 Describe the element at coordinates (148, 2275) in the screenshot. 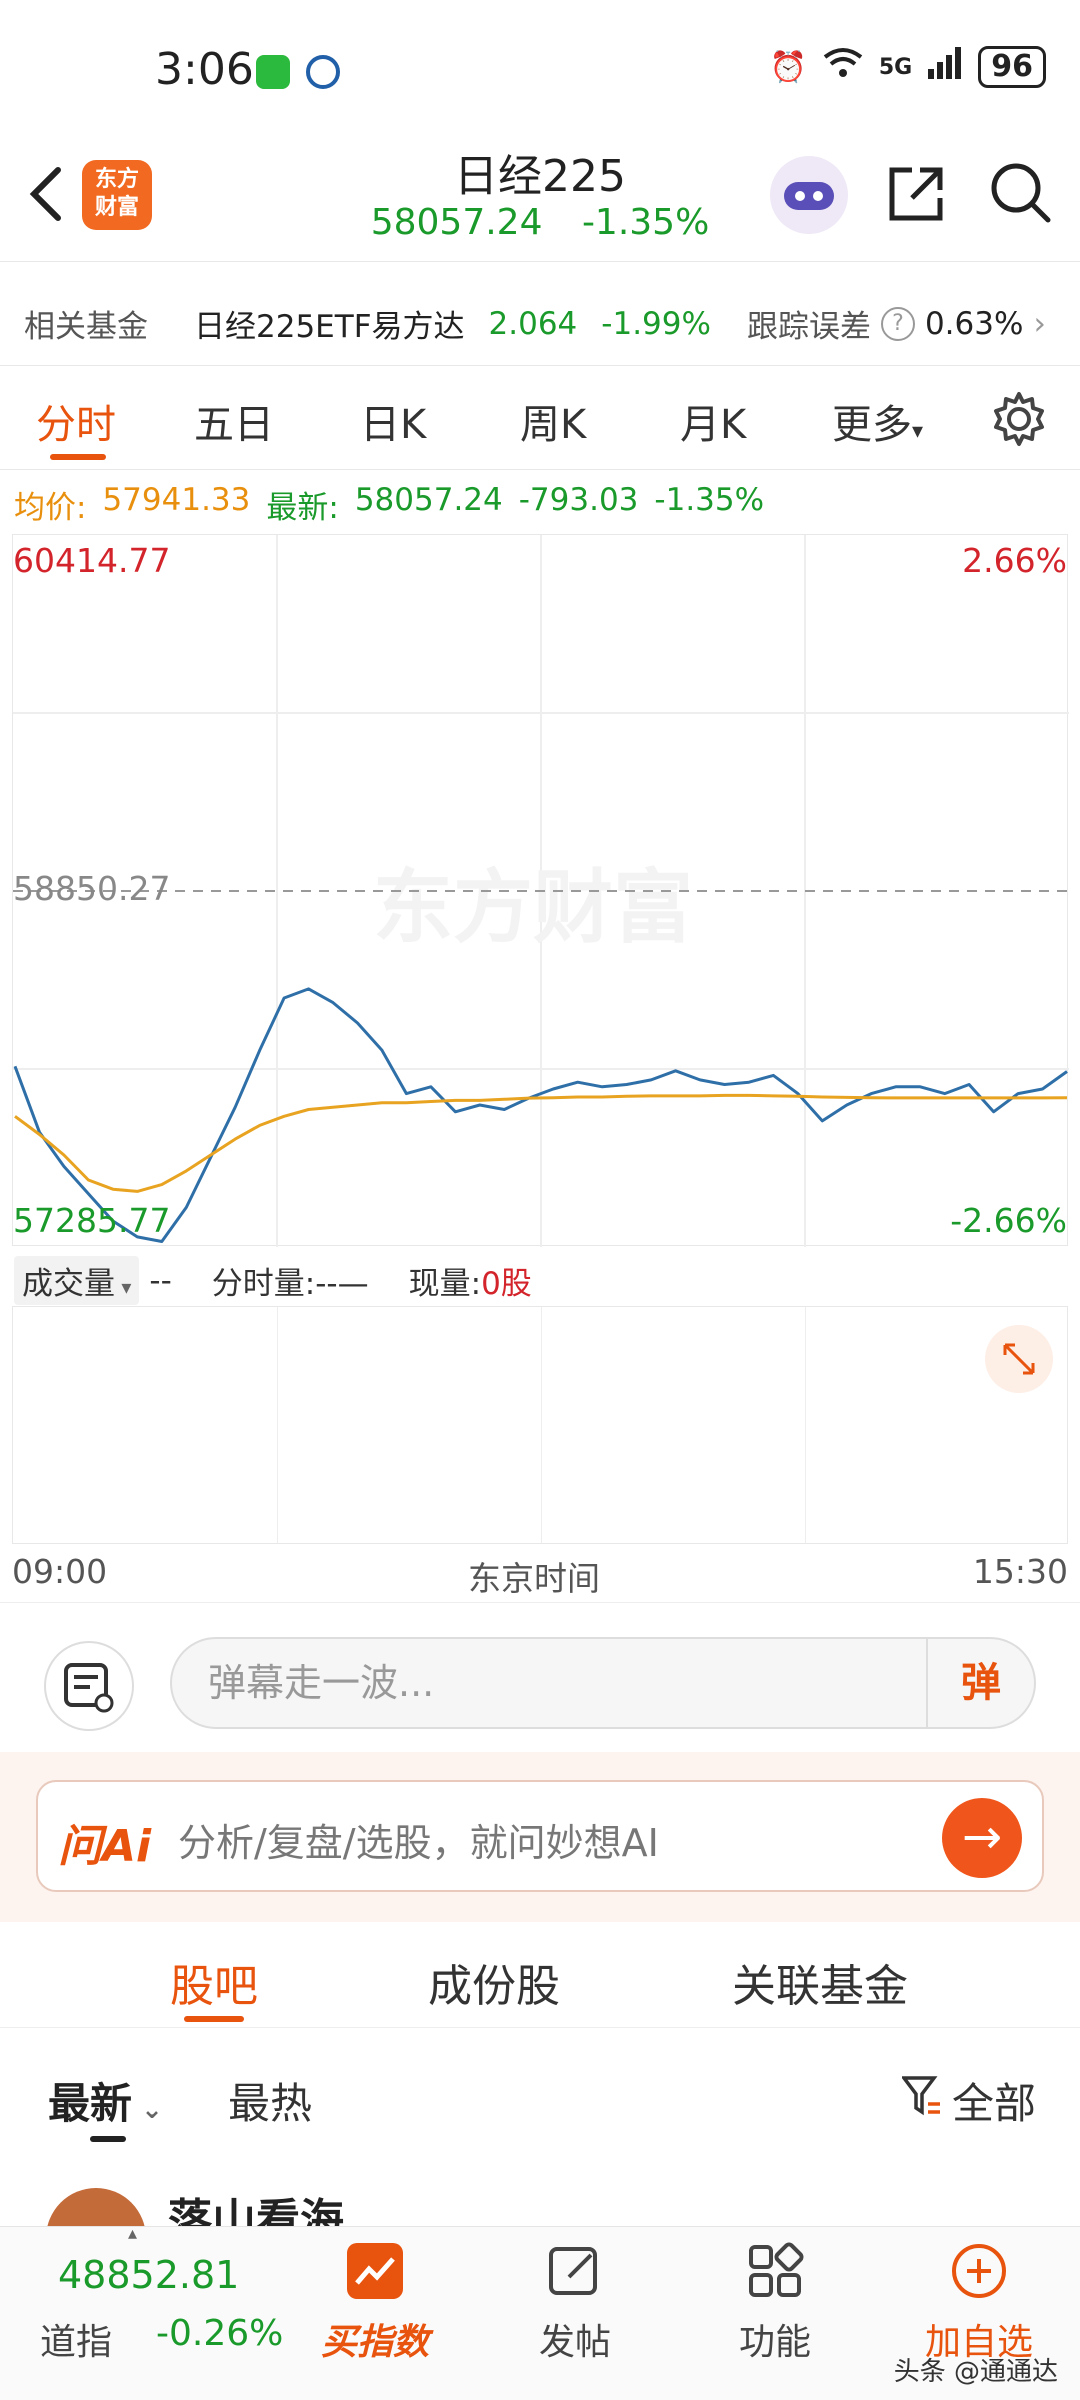

I see `dow-value: 48852.81` at that location.